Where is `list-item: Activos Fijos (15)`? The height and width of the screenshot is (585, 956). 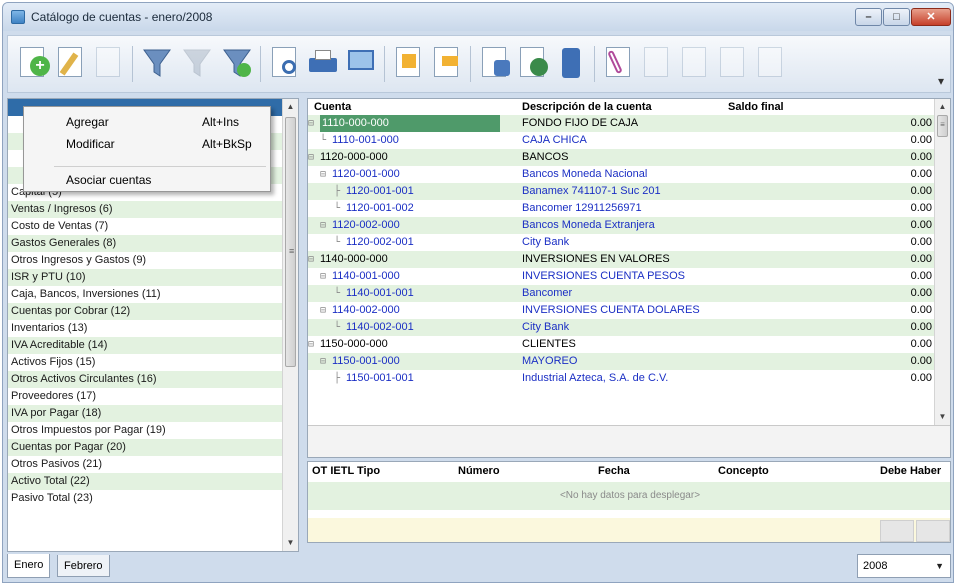
list-item: Activos Fijos (15) is located at coordinates (146, 362).